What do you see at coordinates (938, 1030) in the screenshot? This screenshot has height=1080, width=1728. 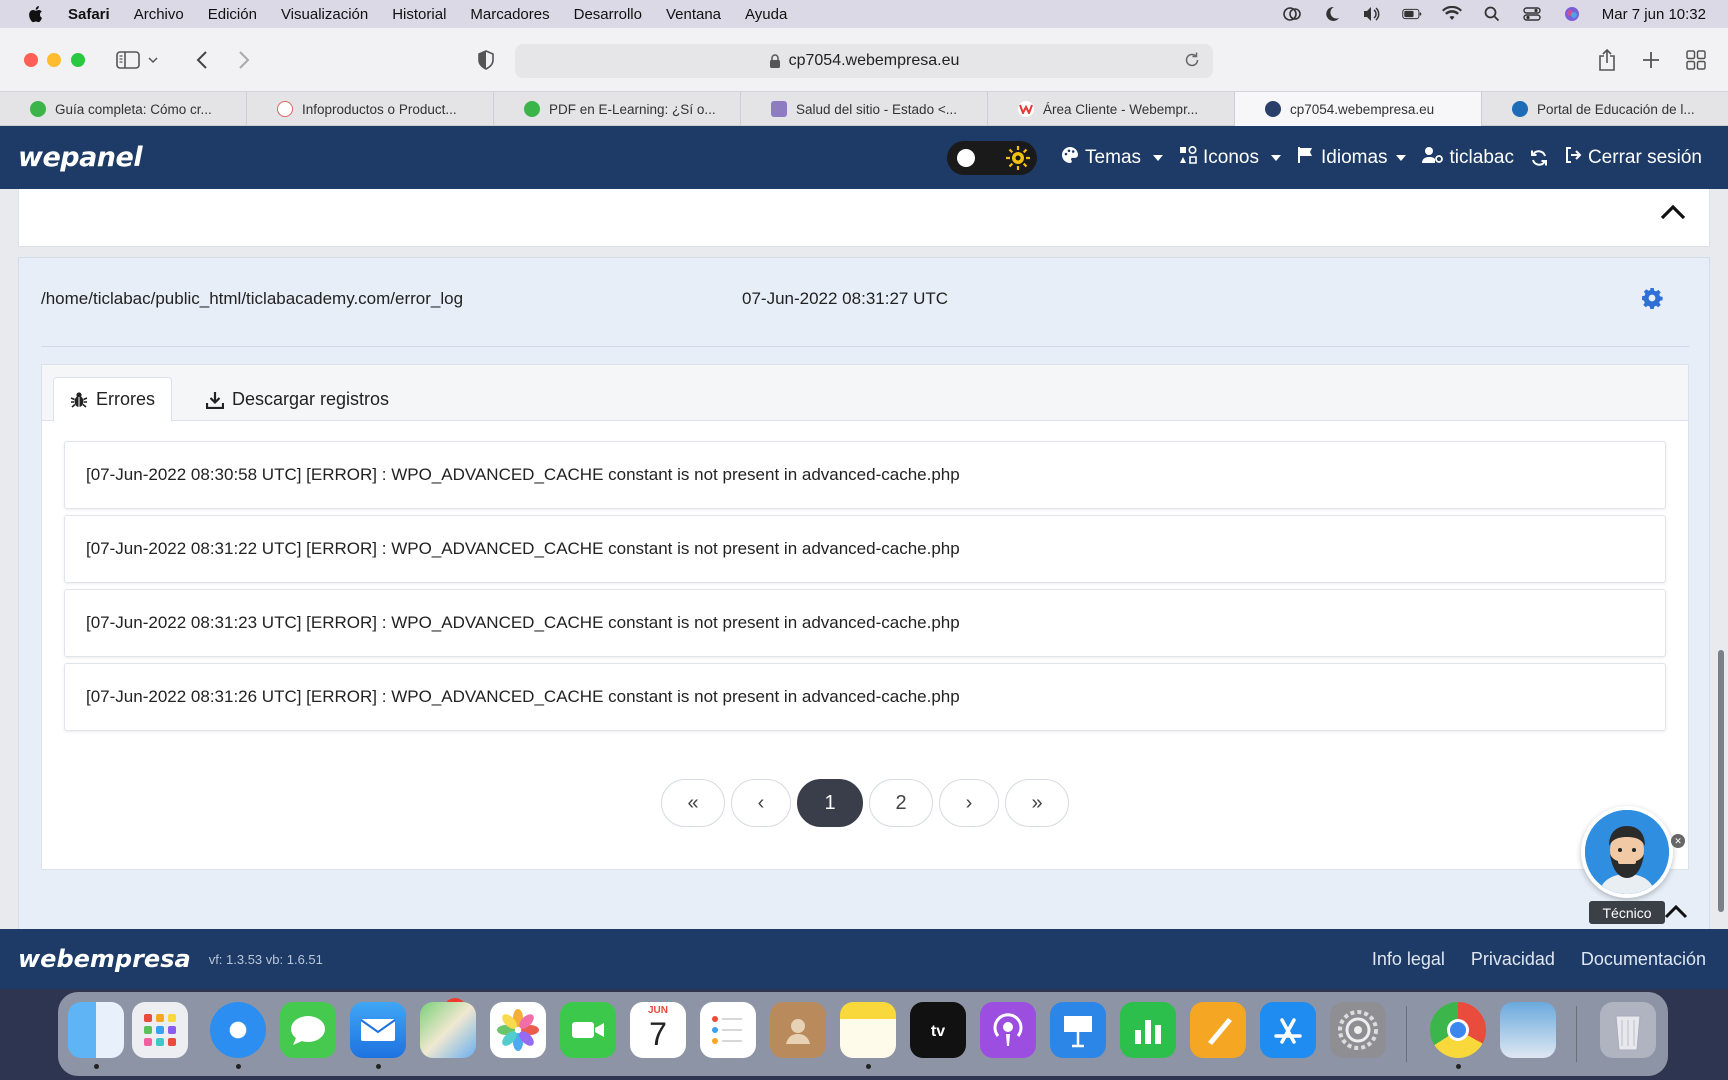 I see `apple-tv-icon: tv` at bounding box center [938, 1030].